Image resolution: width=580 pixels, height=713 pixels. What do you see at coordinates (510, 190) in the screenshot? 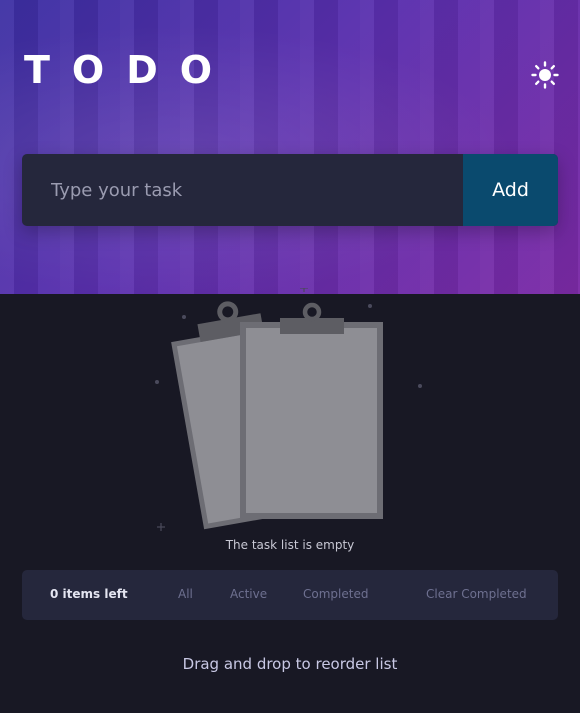
I see `add-task-button: Add` at bounding box center [510, 190].